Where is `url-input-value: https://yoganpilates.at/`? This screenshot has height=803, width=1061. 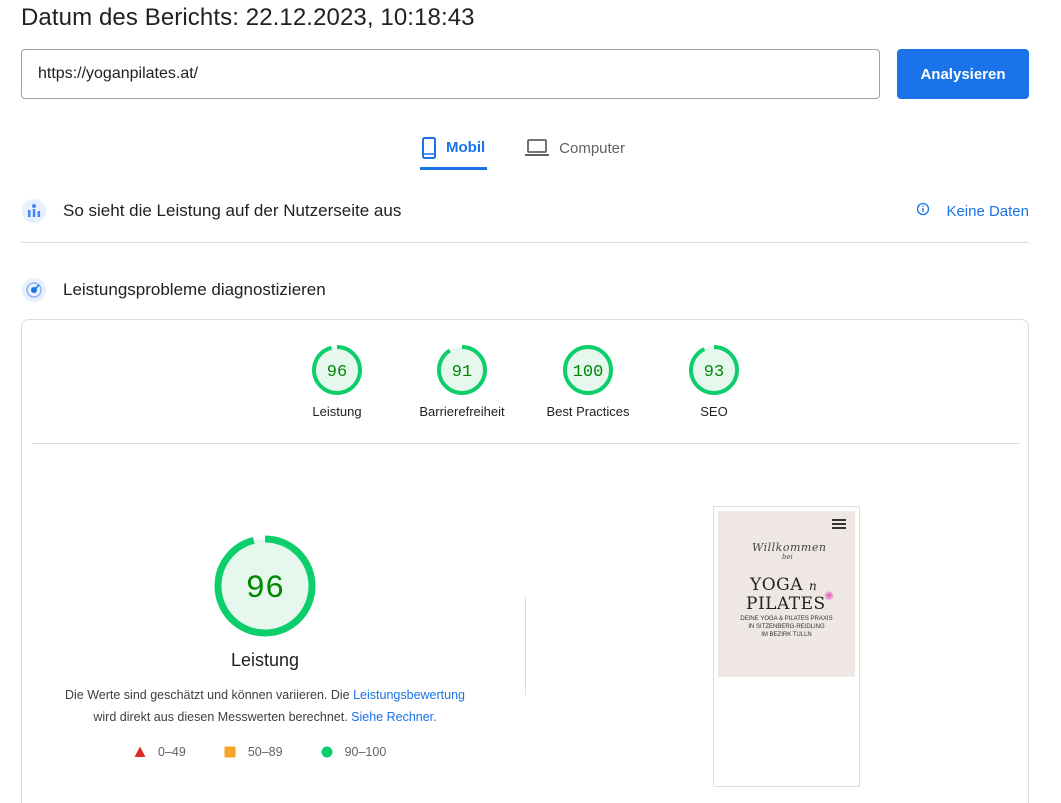
url-input-value: https://yoganpilates.at/ is located at coordinates (118, 73).